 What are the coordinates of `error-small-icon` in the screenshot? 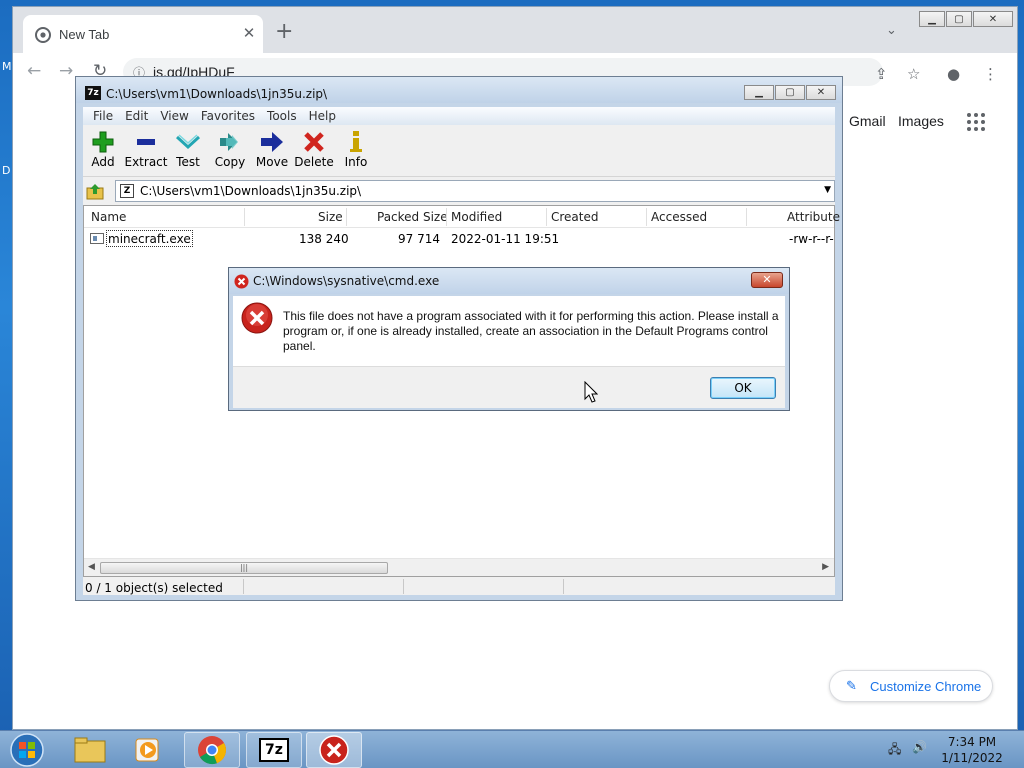 It's located at (241, 281).